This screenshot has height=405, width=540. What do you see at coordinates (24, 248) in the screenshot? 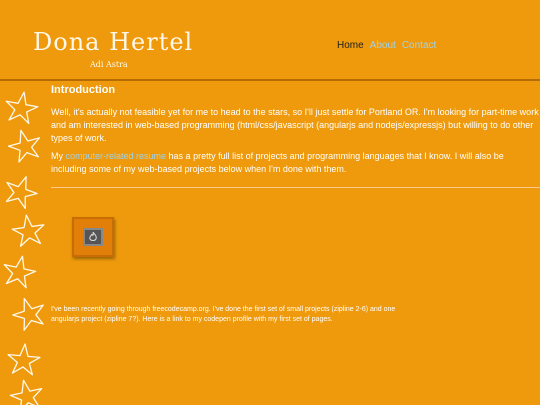
I see `star-border-decoration` at bounding box center [24, 248].